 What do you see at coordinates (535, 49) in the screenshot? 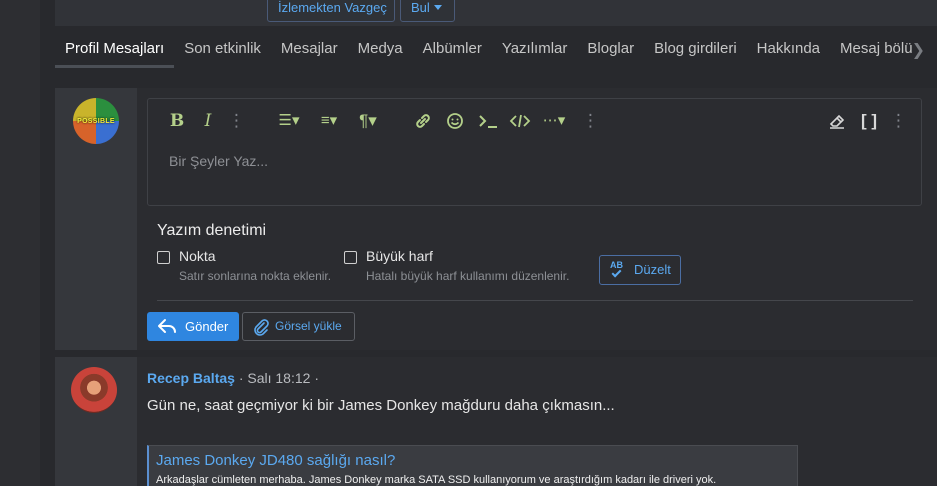
I see `tab-software: Yazılımlar` at bounding box center [535, 49].